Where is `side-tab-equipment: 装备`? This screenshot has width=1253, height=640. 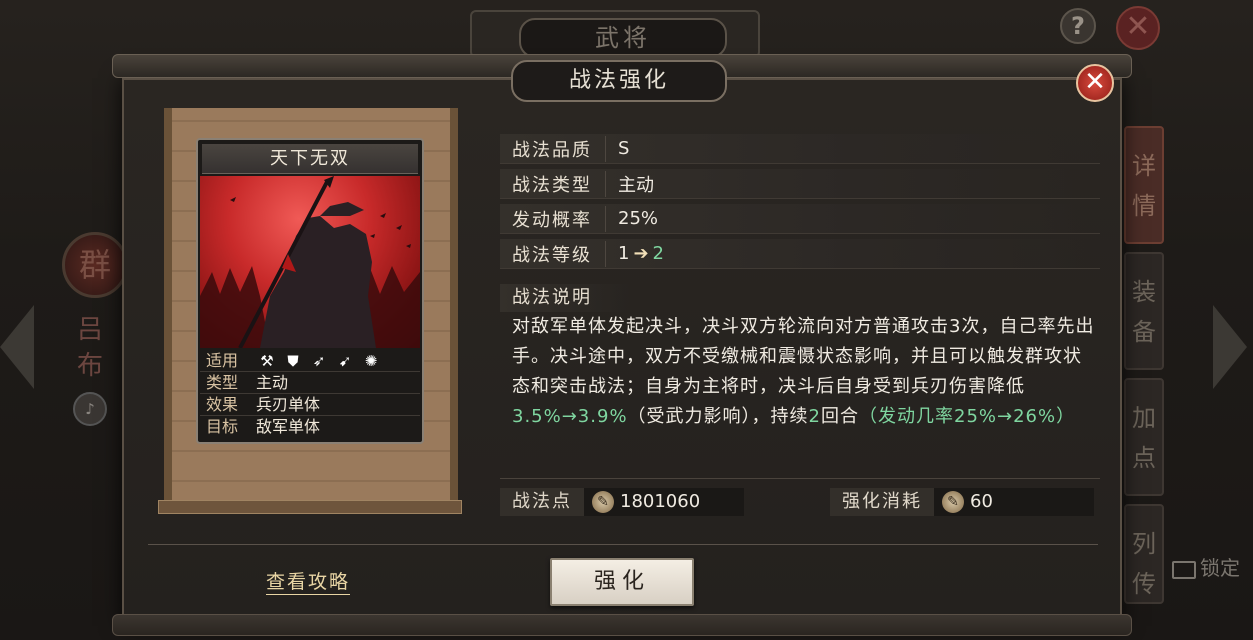
side-tab-equipment: 装备 is located at coordinates (1144, 311).